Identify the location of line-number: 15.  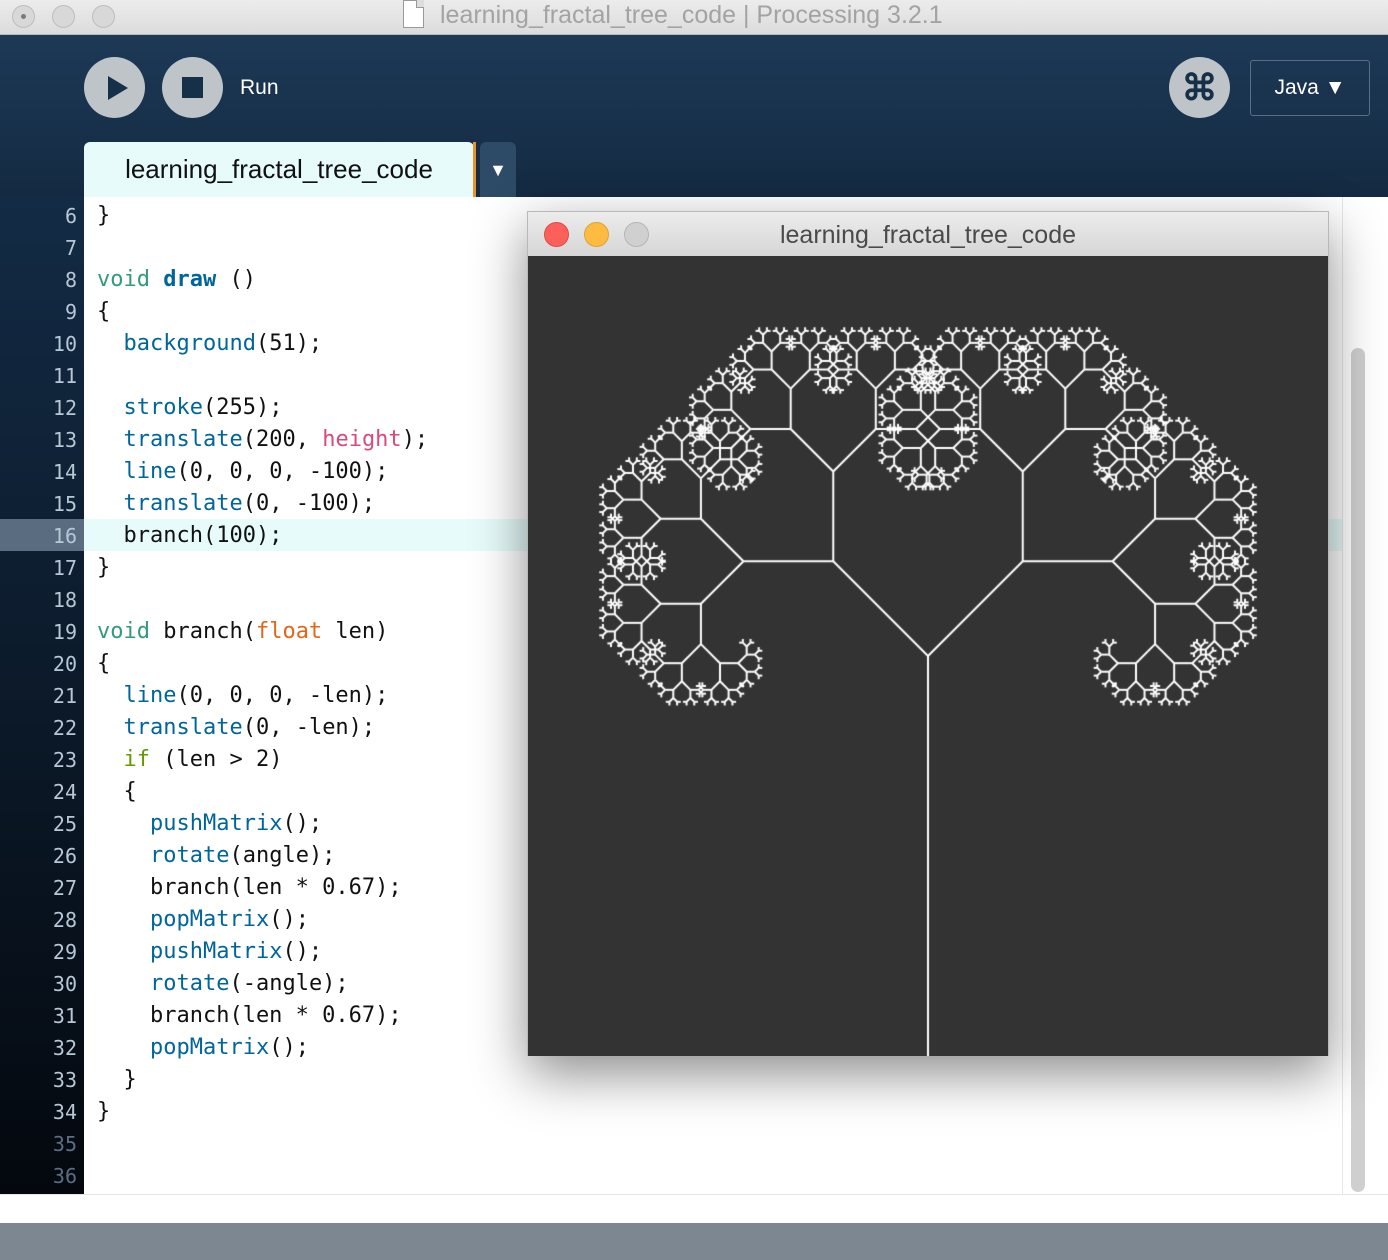
(64, 504).